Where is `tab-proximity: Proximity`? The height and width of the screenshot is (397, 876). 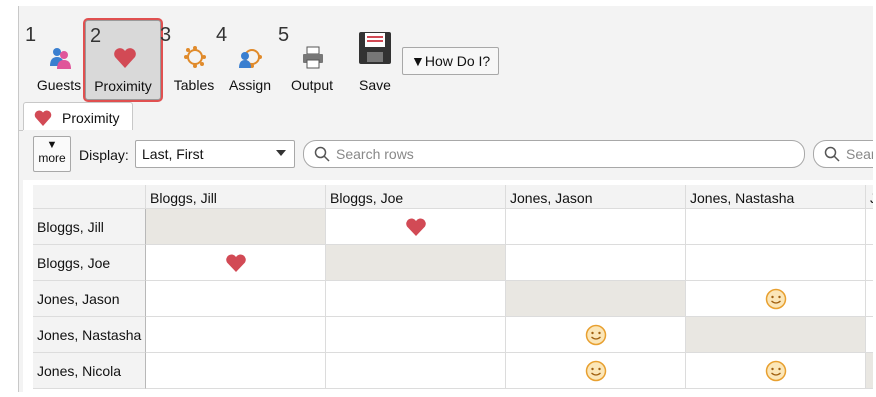
tab-proximity: Proximity is located at coordinates (78, 117).